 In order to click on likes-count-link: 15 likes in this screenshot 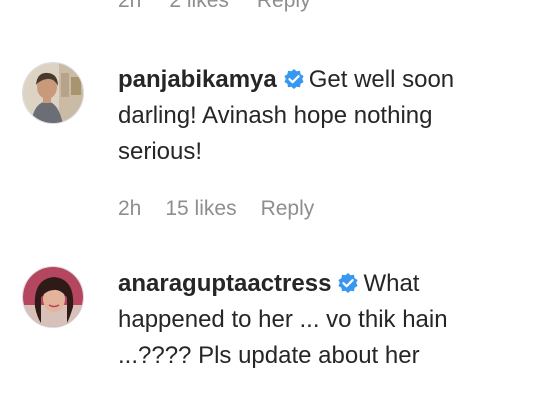, I will do `click(200, 209)`.